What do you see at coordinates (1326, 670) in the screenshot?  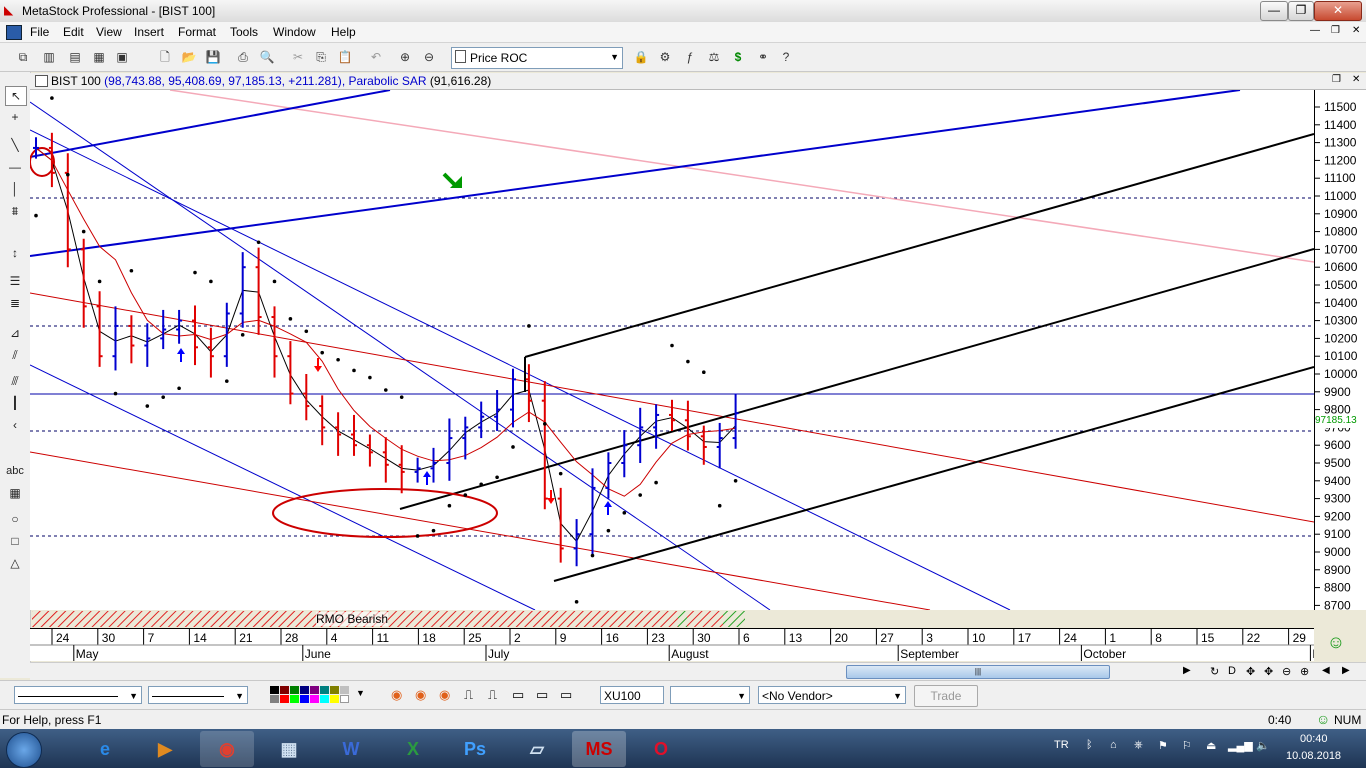 I see `scroll-left-icon: ◀` at bounding box center [1326, 670].